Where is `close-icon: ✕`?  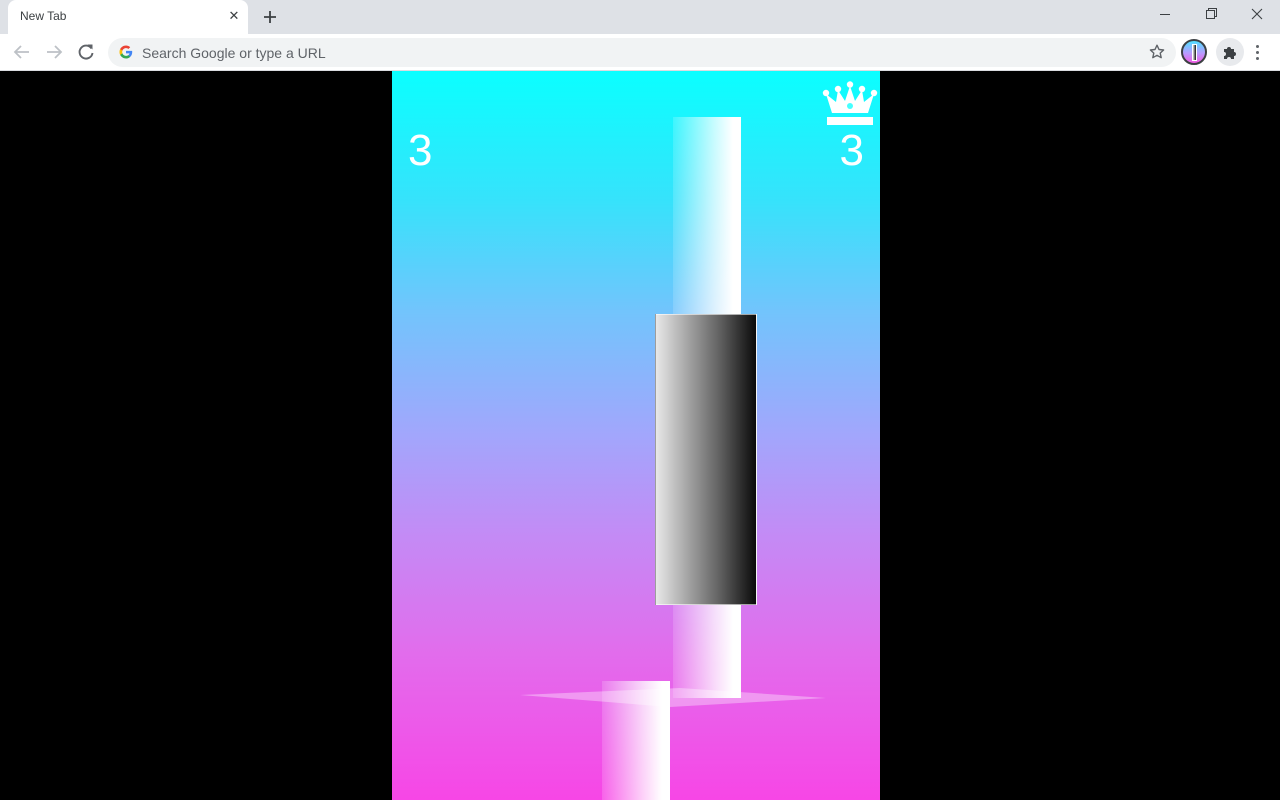 close-icon: ✕ is located at coordinates (234, 16).